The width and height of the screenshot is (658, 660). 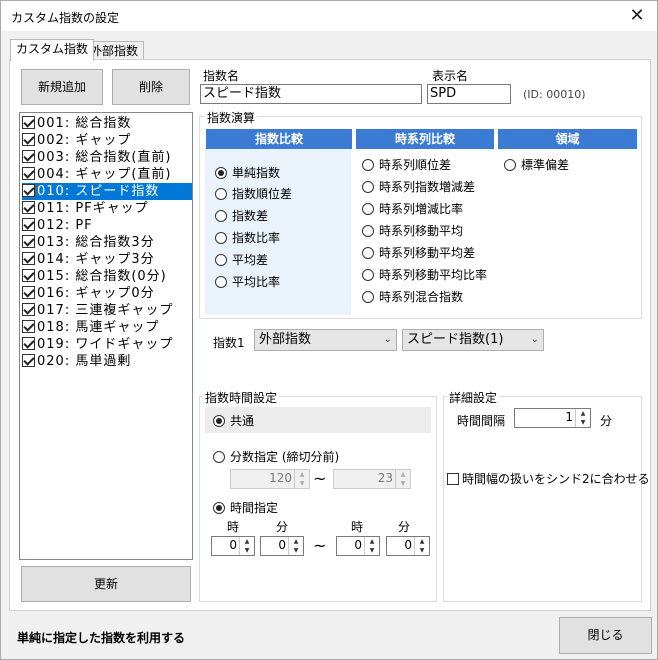 What do you see at coordinates (253, 194) in the screenshot?
I see `radio-rank-diff: 指数順位差` at bounding box center [253, 194].